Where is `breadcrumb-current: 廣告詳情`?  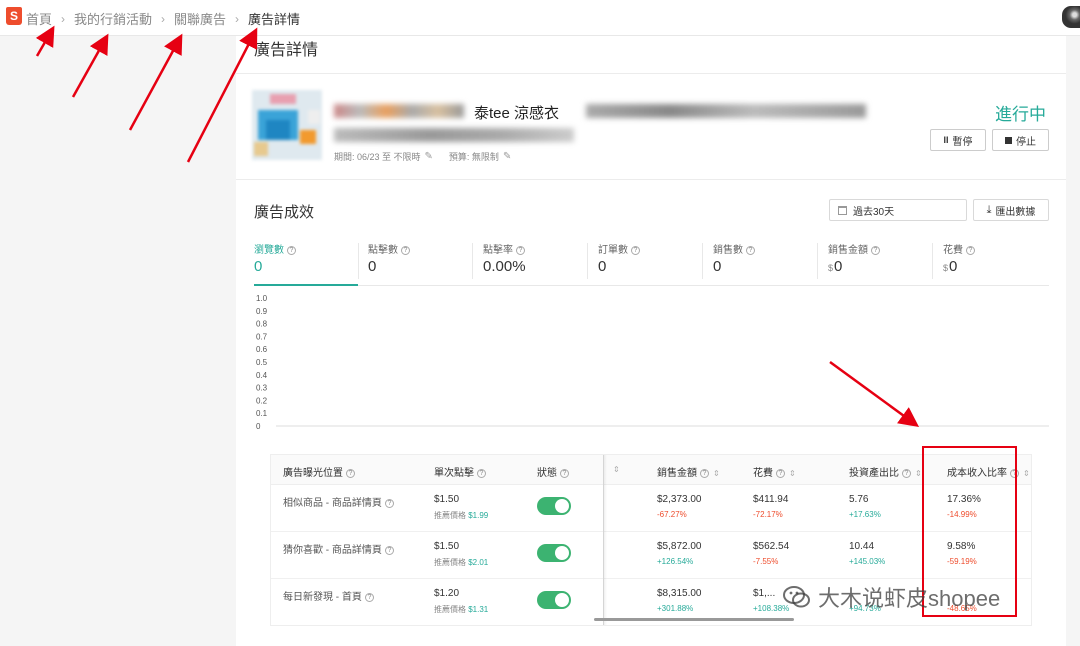
breadcrumb-current: 廣告詳情 is located at coordinates (274, 19).